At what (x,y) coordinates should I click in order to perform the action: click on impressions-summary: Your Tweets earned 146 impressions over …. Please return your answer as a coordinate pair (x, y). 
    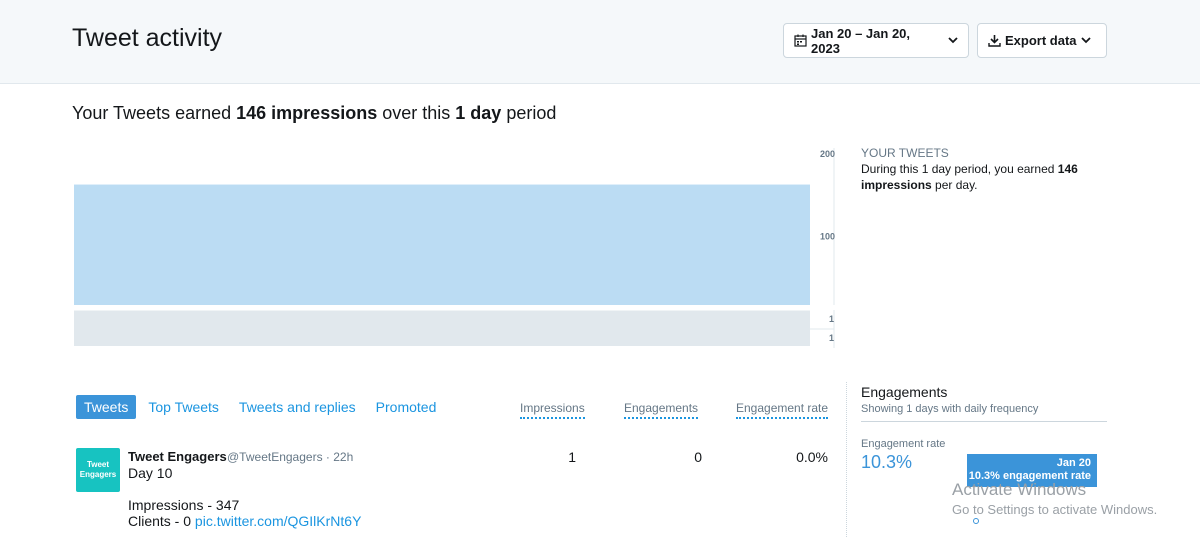
    Looking at the image, I should click on (314, 113).